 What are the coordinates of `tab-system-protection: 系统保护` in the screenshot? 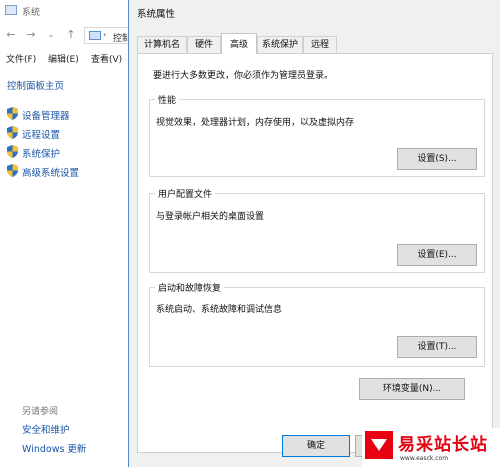 It's located at (280, 44).